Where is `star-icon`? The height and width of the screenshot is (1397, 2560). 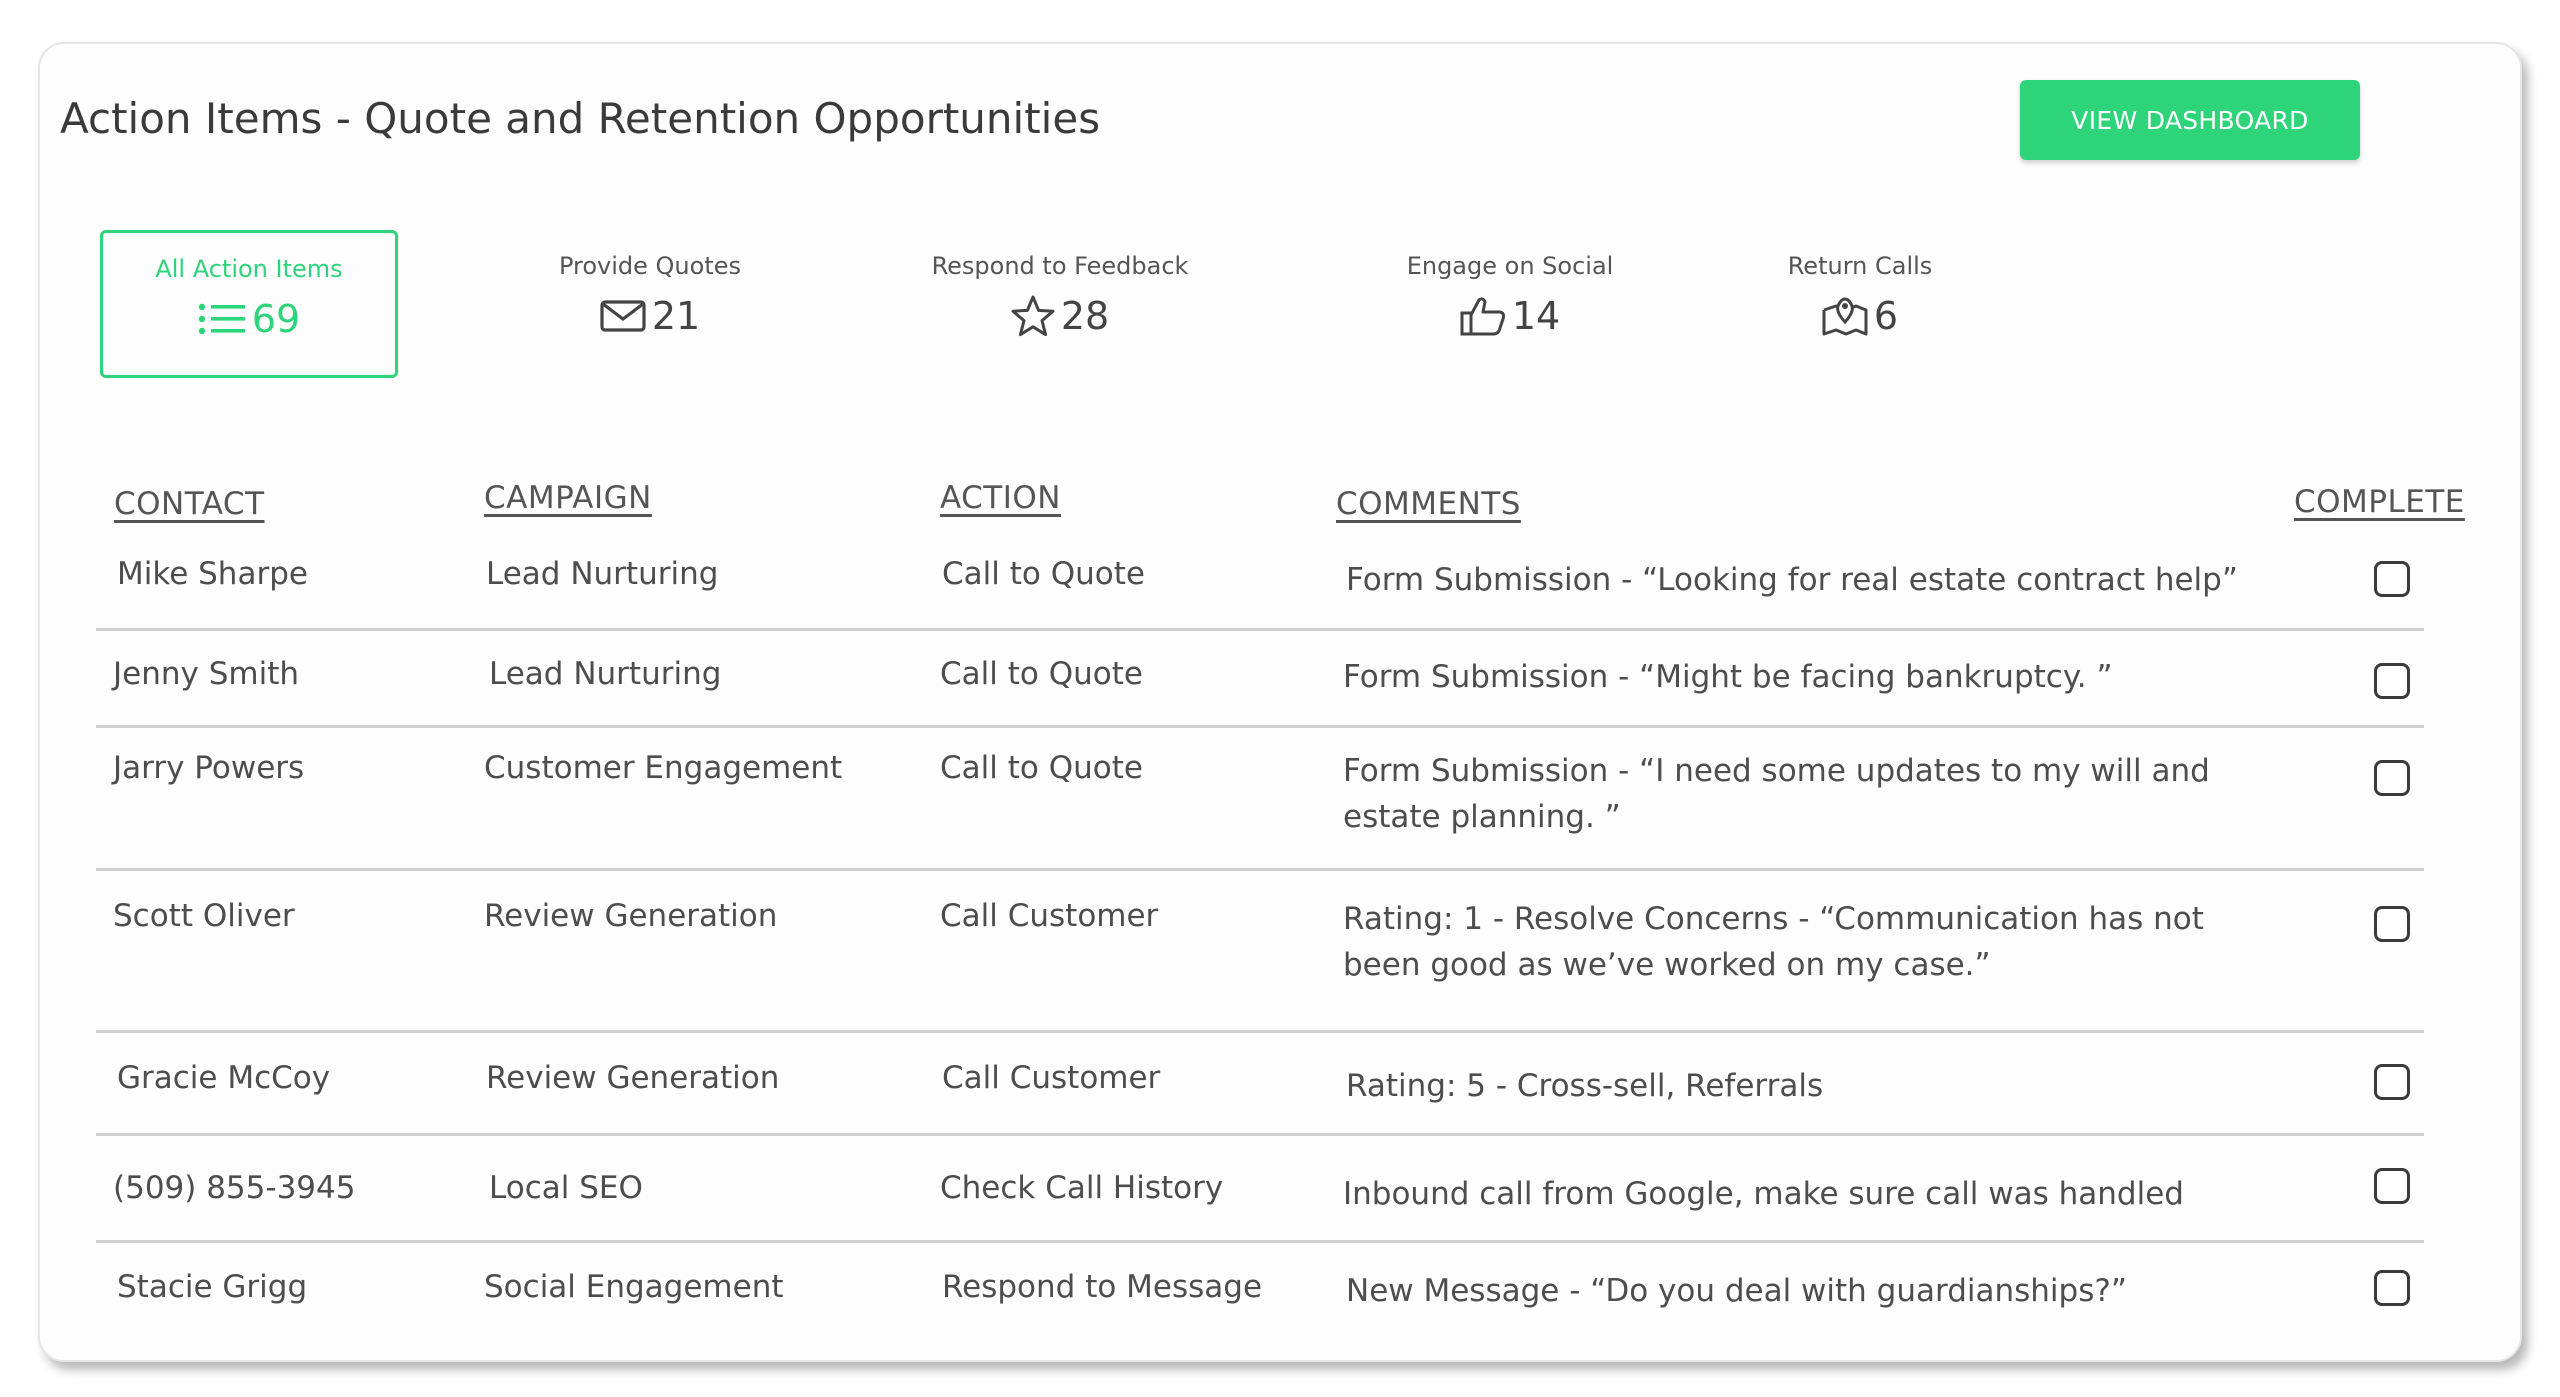 star-icon is located at coordinates (1033, 316).